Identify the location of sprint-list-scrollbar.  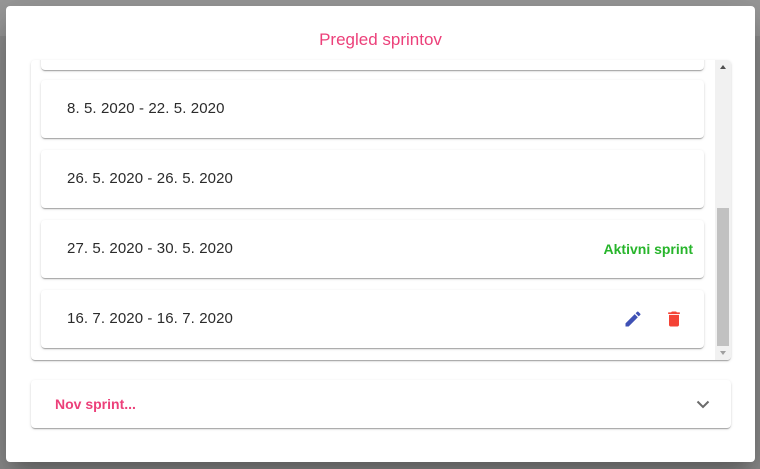
(723, 210).